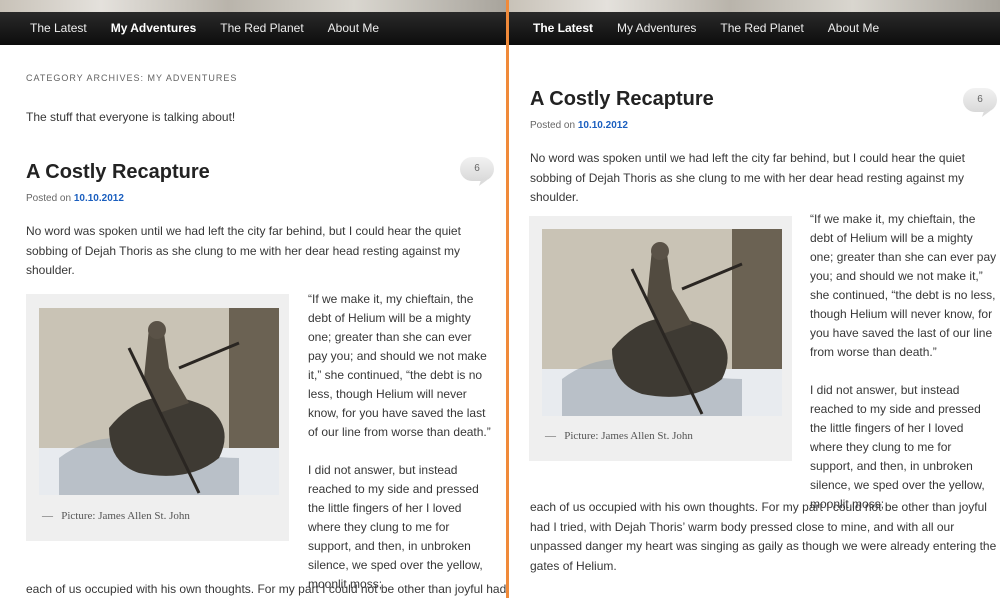 The width and height of the screenshot is (1000, 598). I want to click on archive-title: Category Archives: My Adventures, so click(132, 78).